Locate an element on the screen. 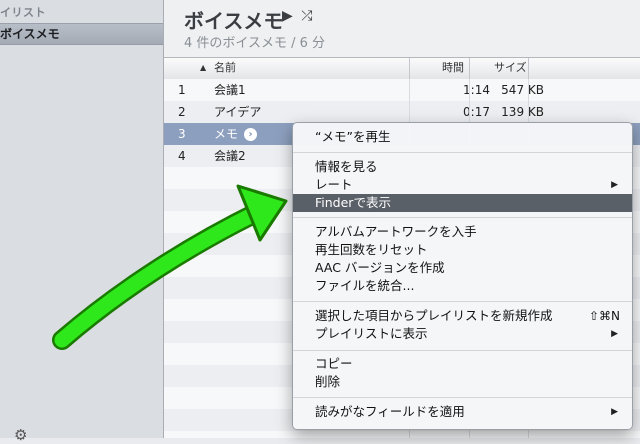 The width and height of the screenshot is (640, 444). annotation-arrow-icon is located at coordinates (170, 267).